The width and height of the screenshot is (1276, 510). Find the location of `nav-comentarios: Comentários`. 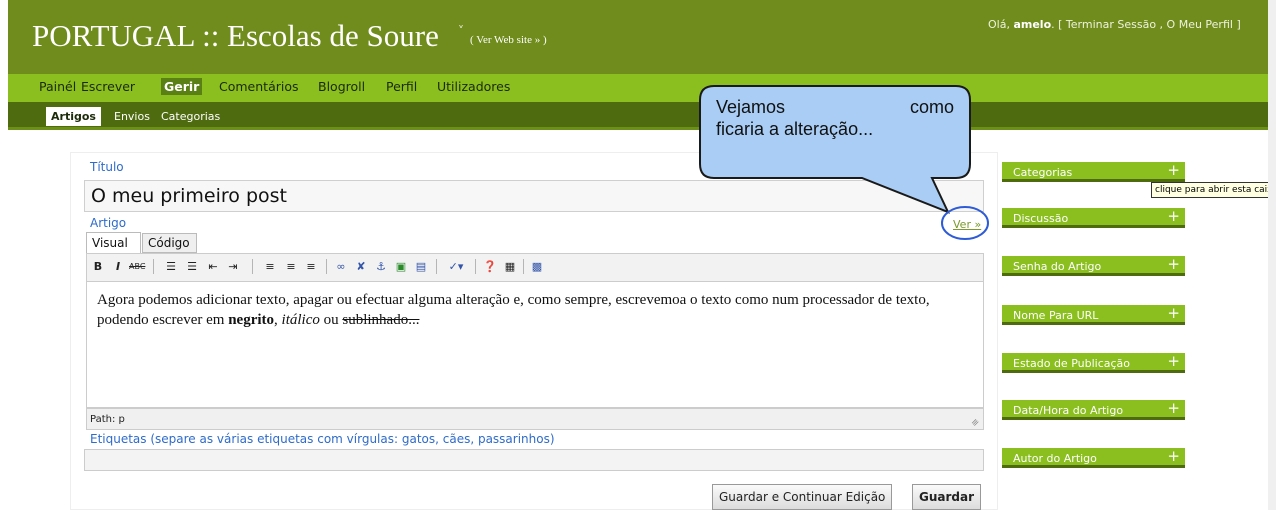

nav-comentarios: Comentários is located at coordinates (259, 86).